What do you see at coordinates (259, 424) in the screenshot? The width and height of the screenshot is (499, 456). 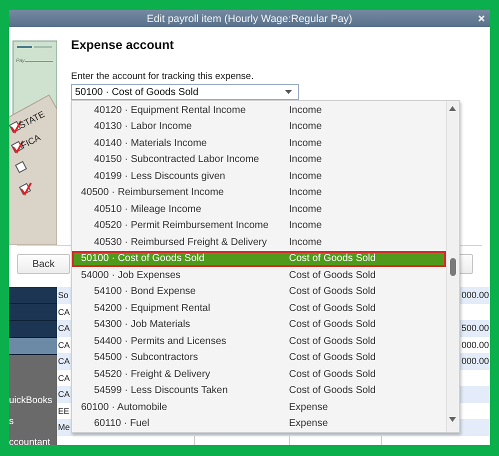 I see `account-option: 60110 · Fuel Expense` at bounding box center [259, 424].